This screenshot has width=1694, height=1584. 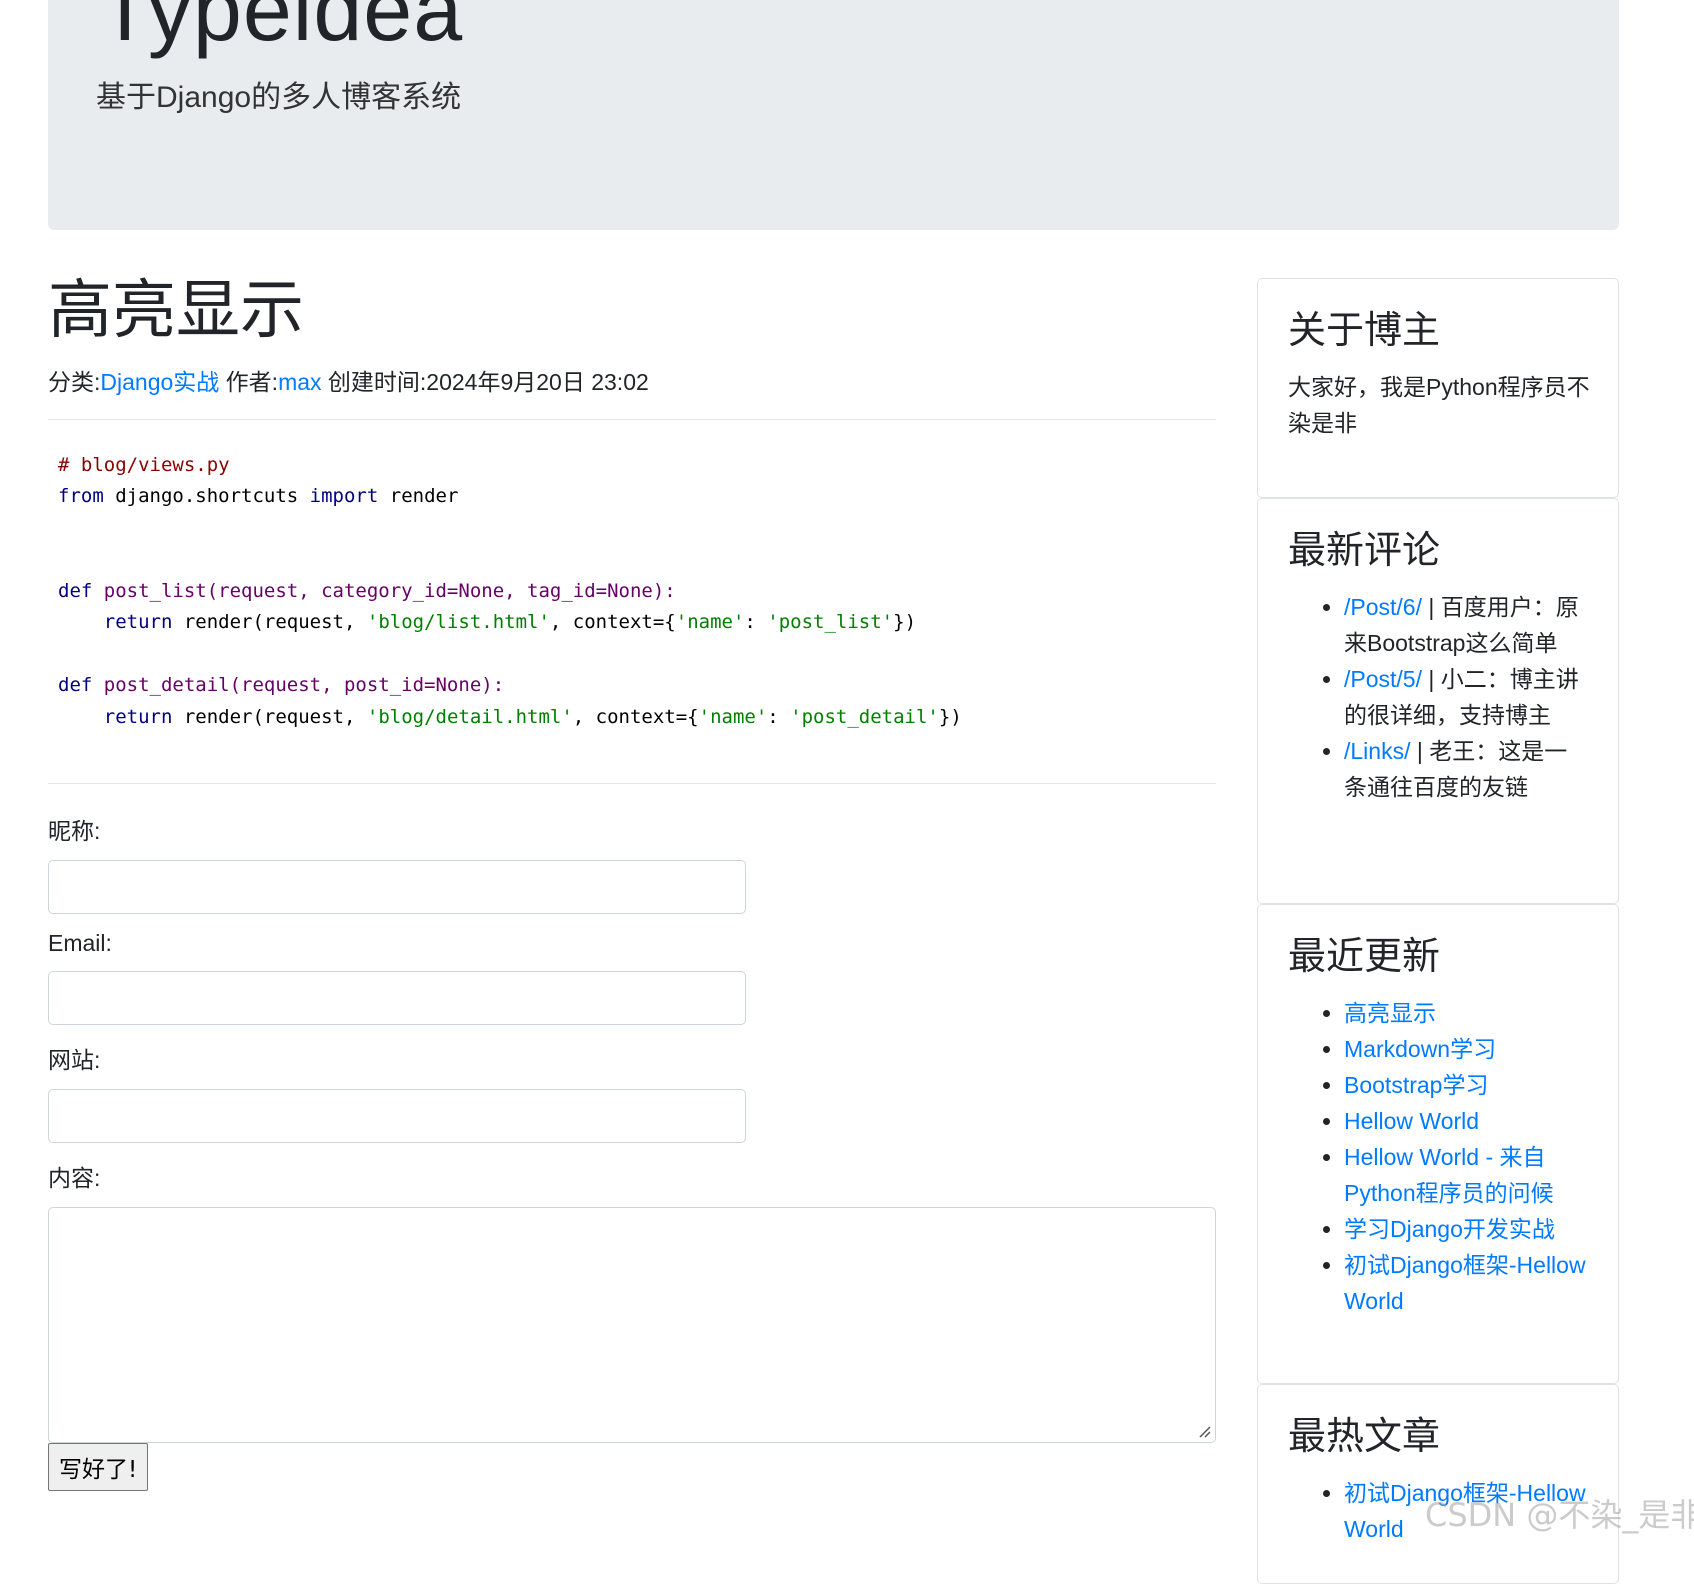 What do you see at coordinates (1377, 751) in the screenshot?
I see `comment-link: /Links/` at bounding box center [1377, 751].